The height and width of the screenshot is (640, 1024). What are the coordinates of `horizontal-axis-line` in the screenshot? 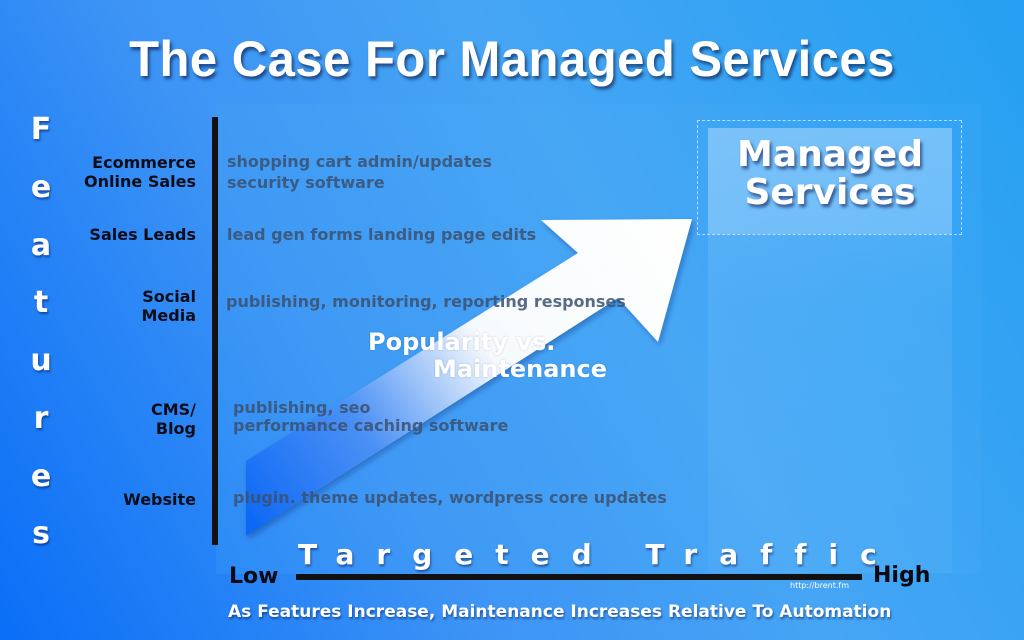 It's located at (579, 577).